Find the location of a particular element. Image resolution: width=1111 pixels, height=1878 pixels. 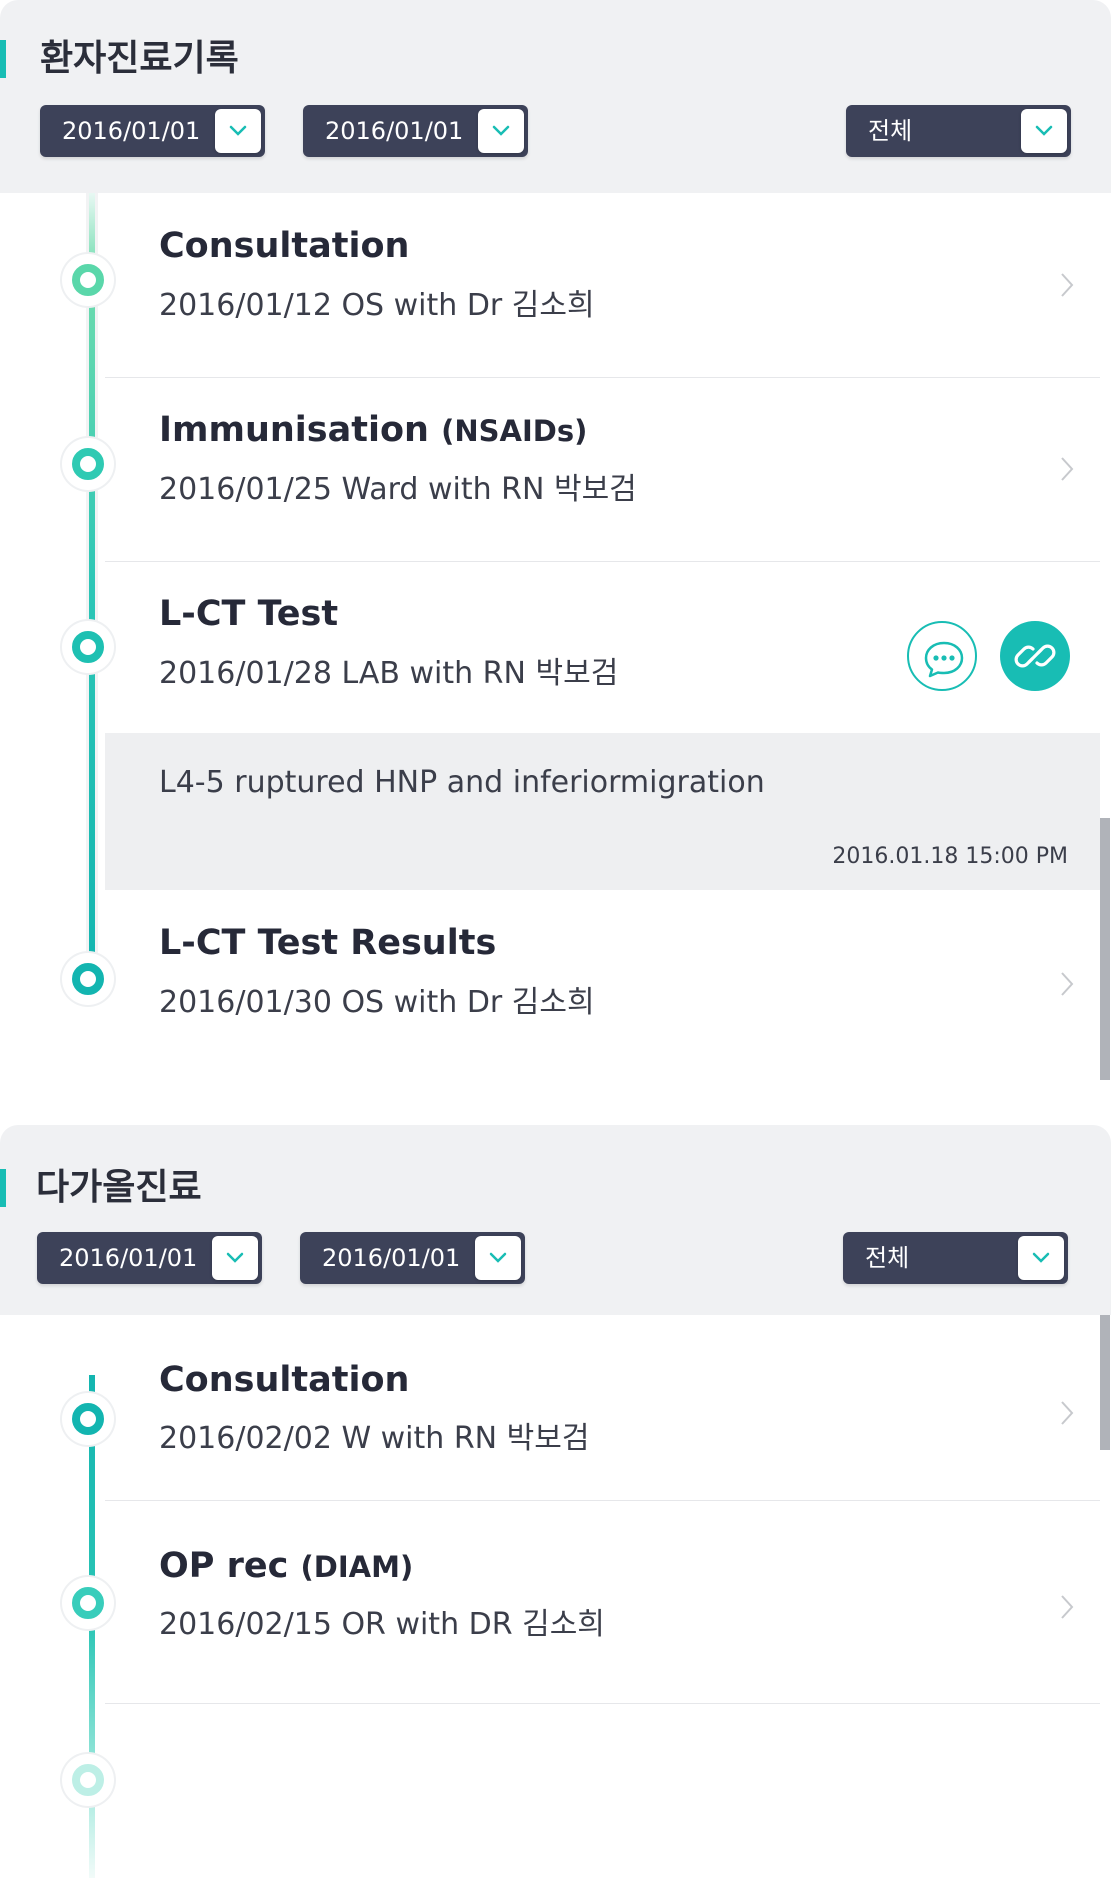

memo-text: L4-5 ruptured HNP and inferiormigration is located at coordinates (462, 782).